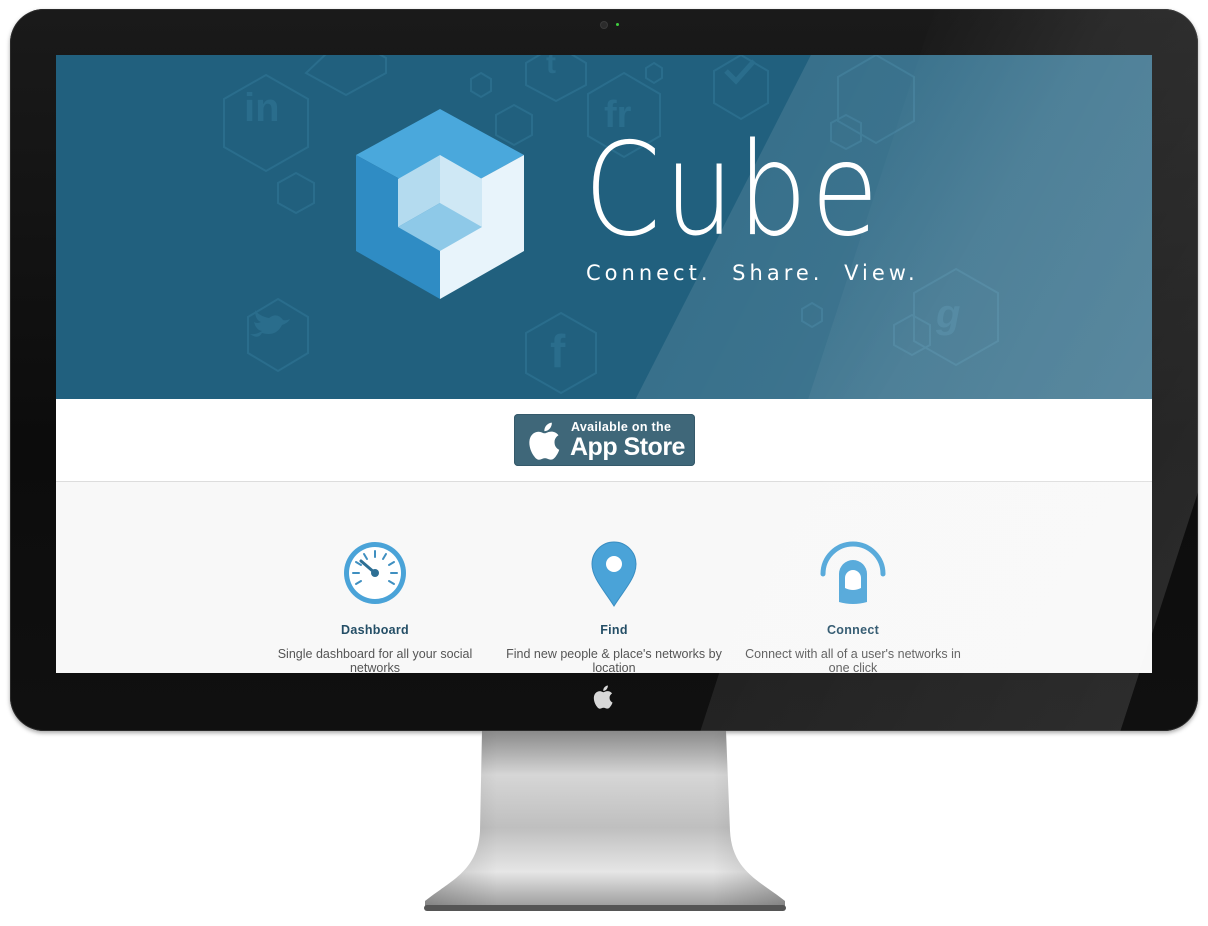 Image resolution: width=1208 pixels, height=926 pixels. What do you see at coordinates (614, 574) in the screenshot?
I see `location-pin-icon` at bounding box center [614, 574].